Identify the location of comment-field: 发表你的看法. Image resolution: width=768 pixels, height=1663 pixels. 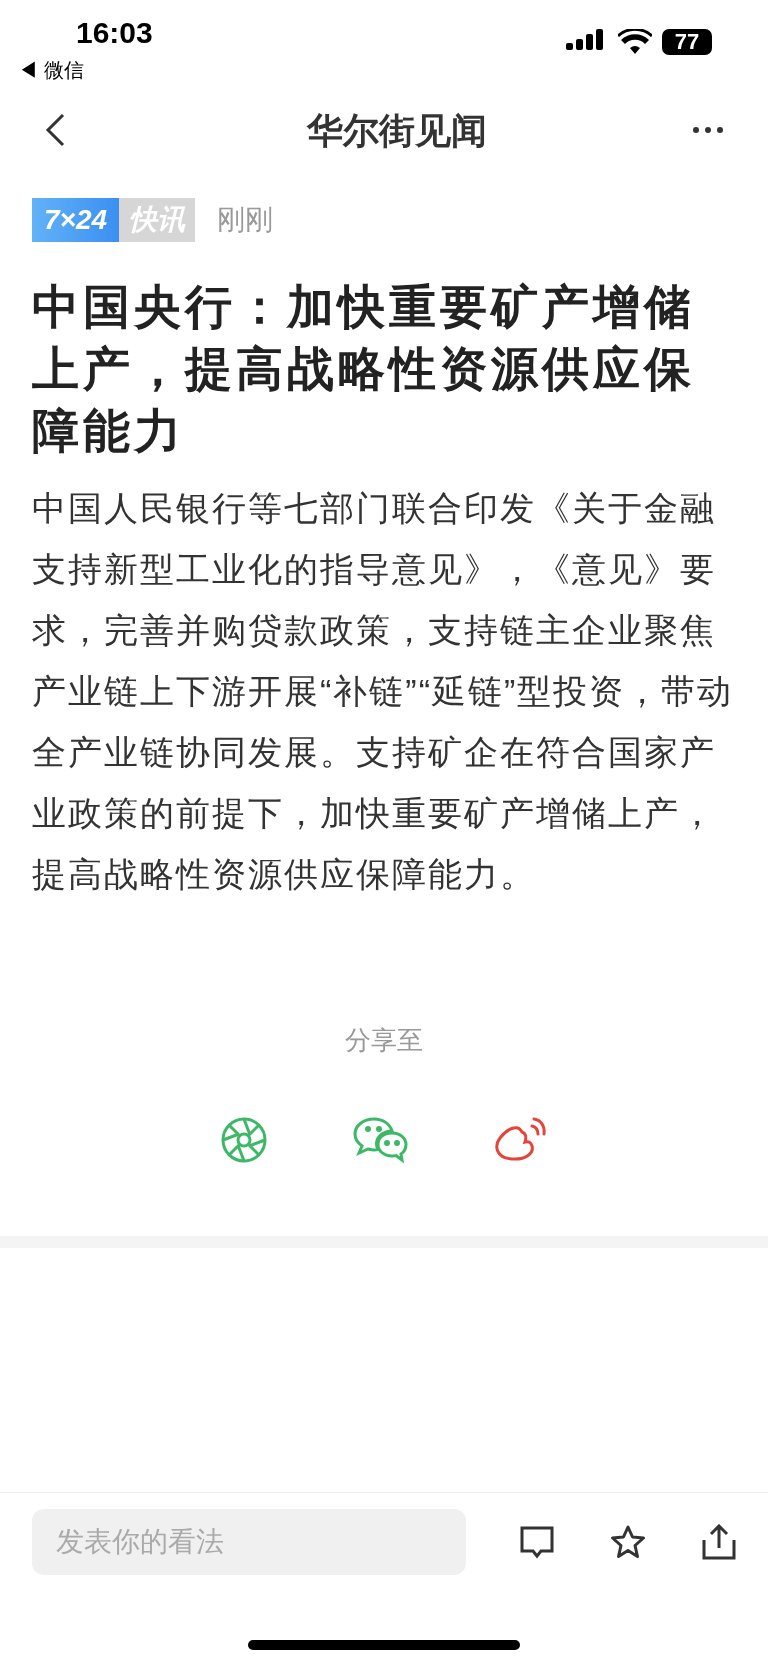
(249, 1542).